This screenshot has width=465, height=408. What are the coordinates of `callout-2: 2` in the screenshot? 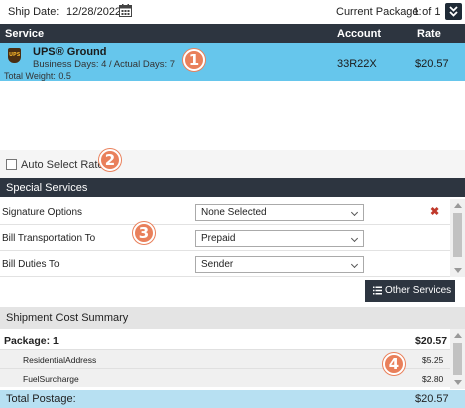 It's located at (110, 160).